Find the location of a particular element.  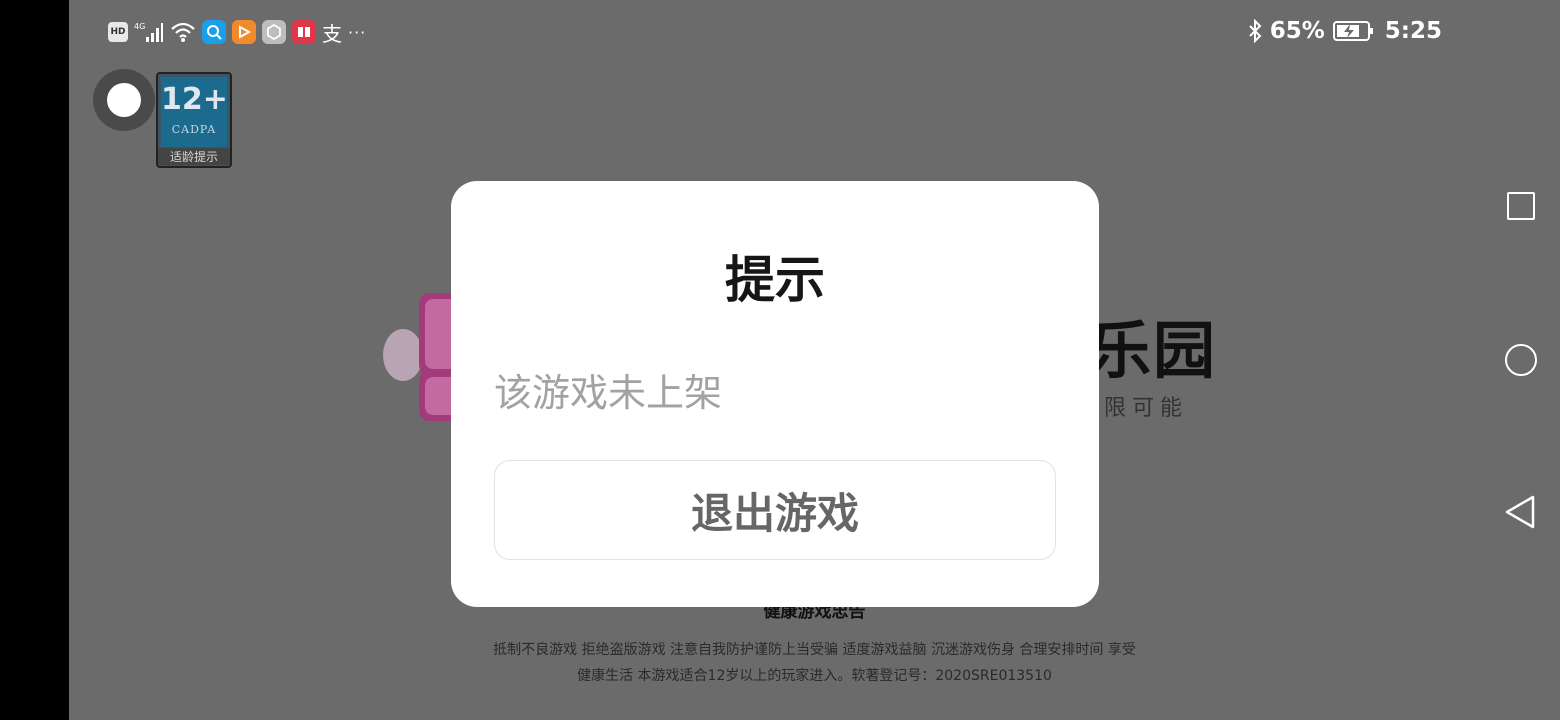

search-app-icon is located at coordinates (214, 32).